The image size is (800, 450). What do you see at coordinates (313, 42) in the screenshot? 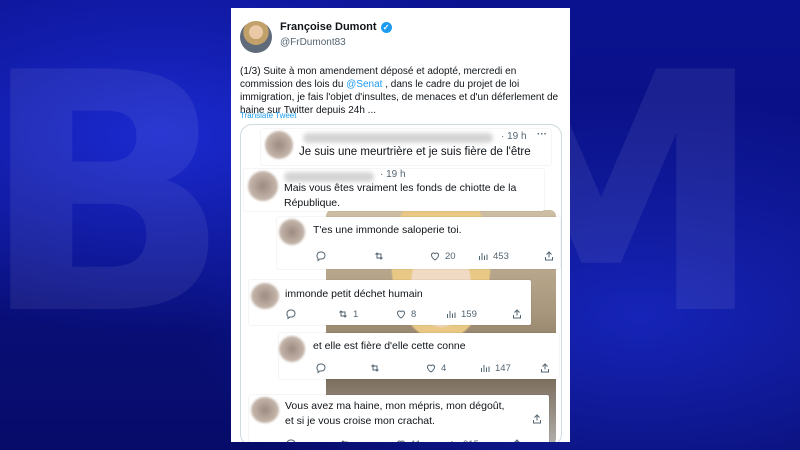
I see `author-handle: @FrDumont83` at bounding box center [313, 42].